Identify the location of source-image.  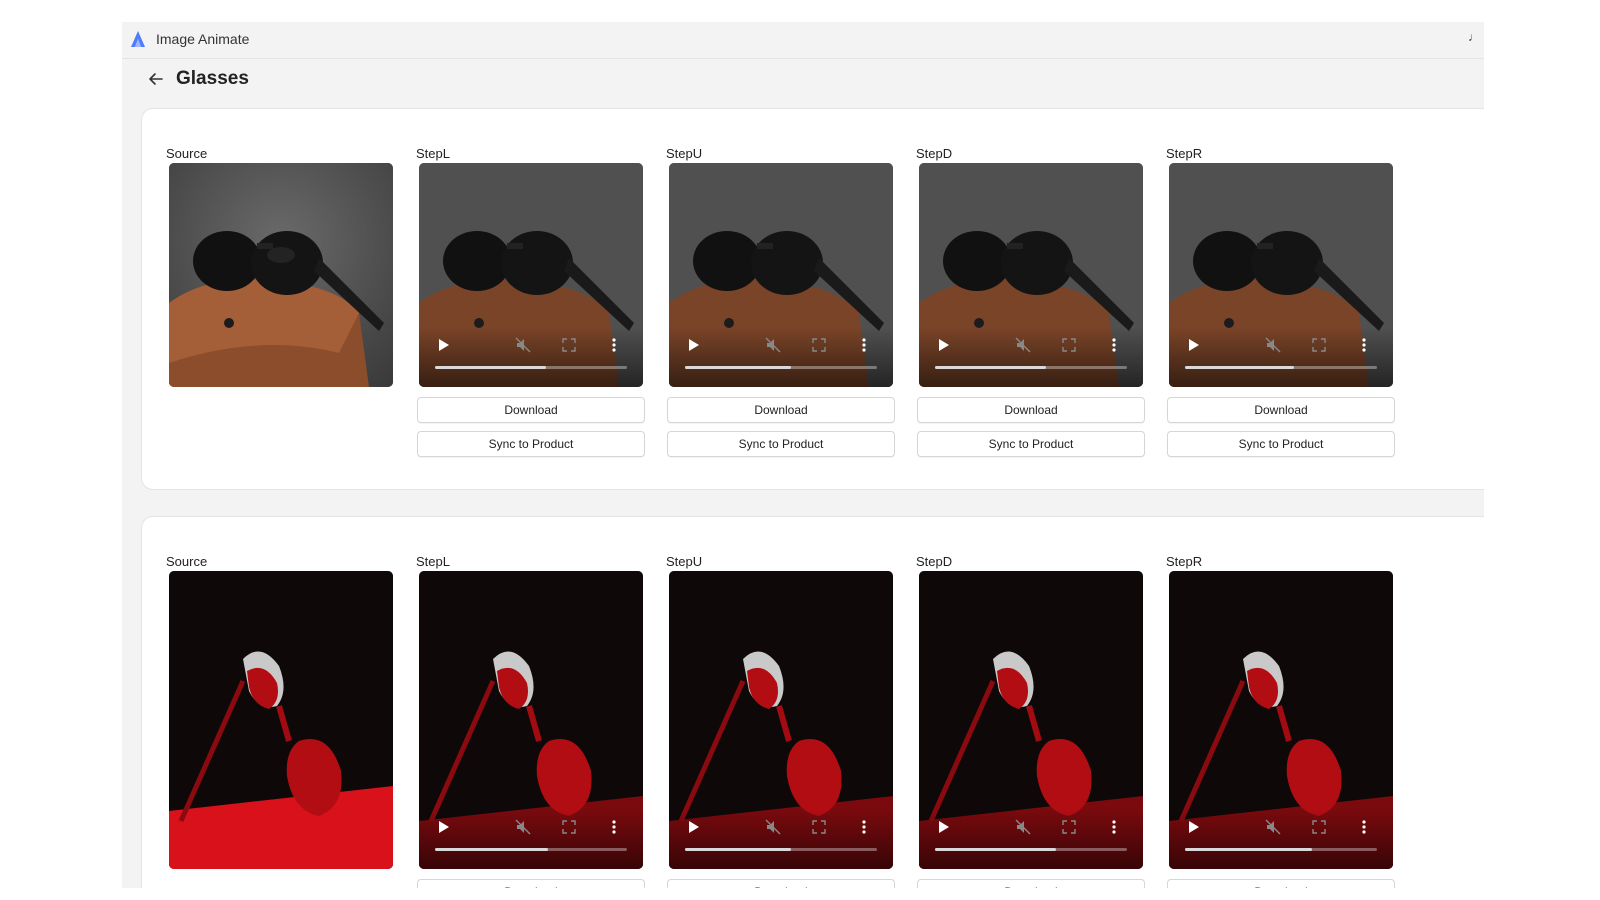
(281, 275).